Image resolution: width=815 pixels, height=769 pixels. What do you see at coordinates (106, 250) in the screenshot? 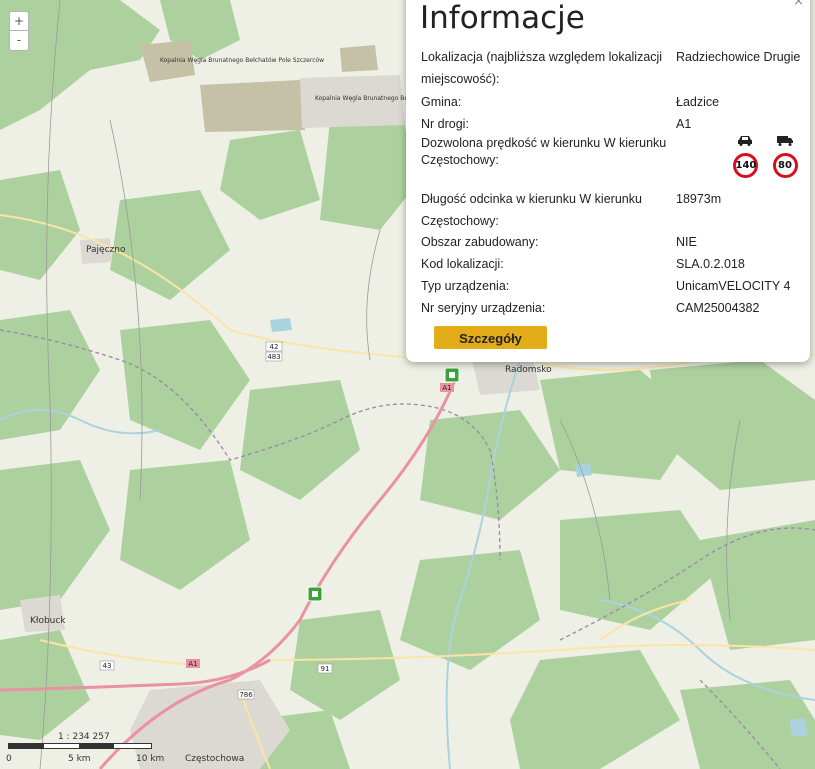
I see `place-label-pajeczno: Pajęczno` at bounding box center [106, 250].